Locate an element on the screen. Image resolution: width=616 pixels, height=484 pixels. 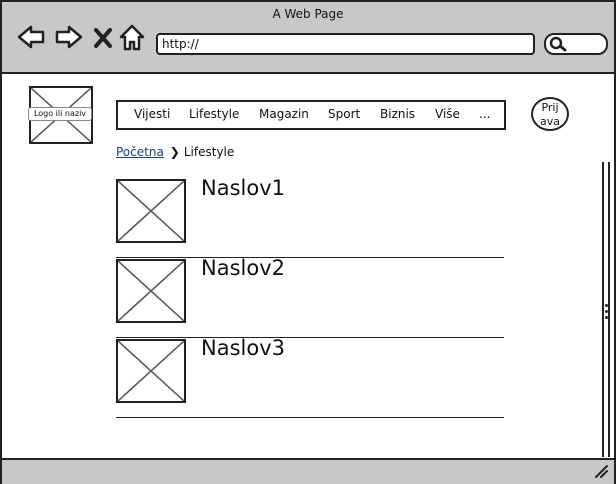
breadcrumb-current: Lifestyle is located at coordinates (209, 152).